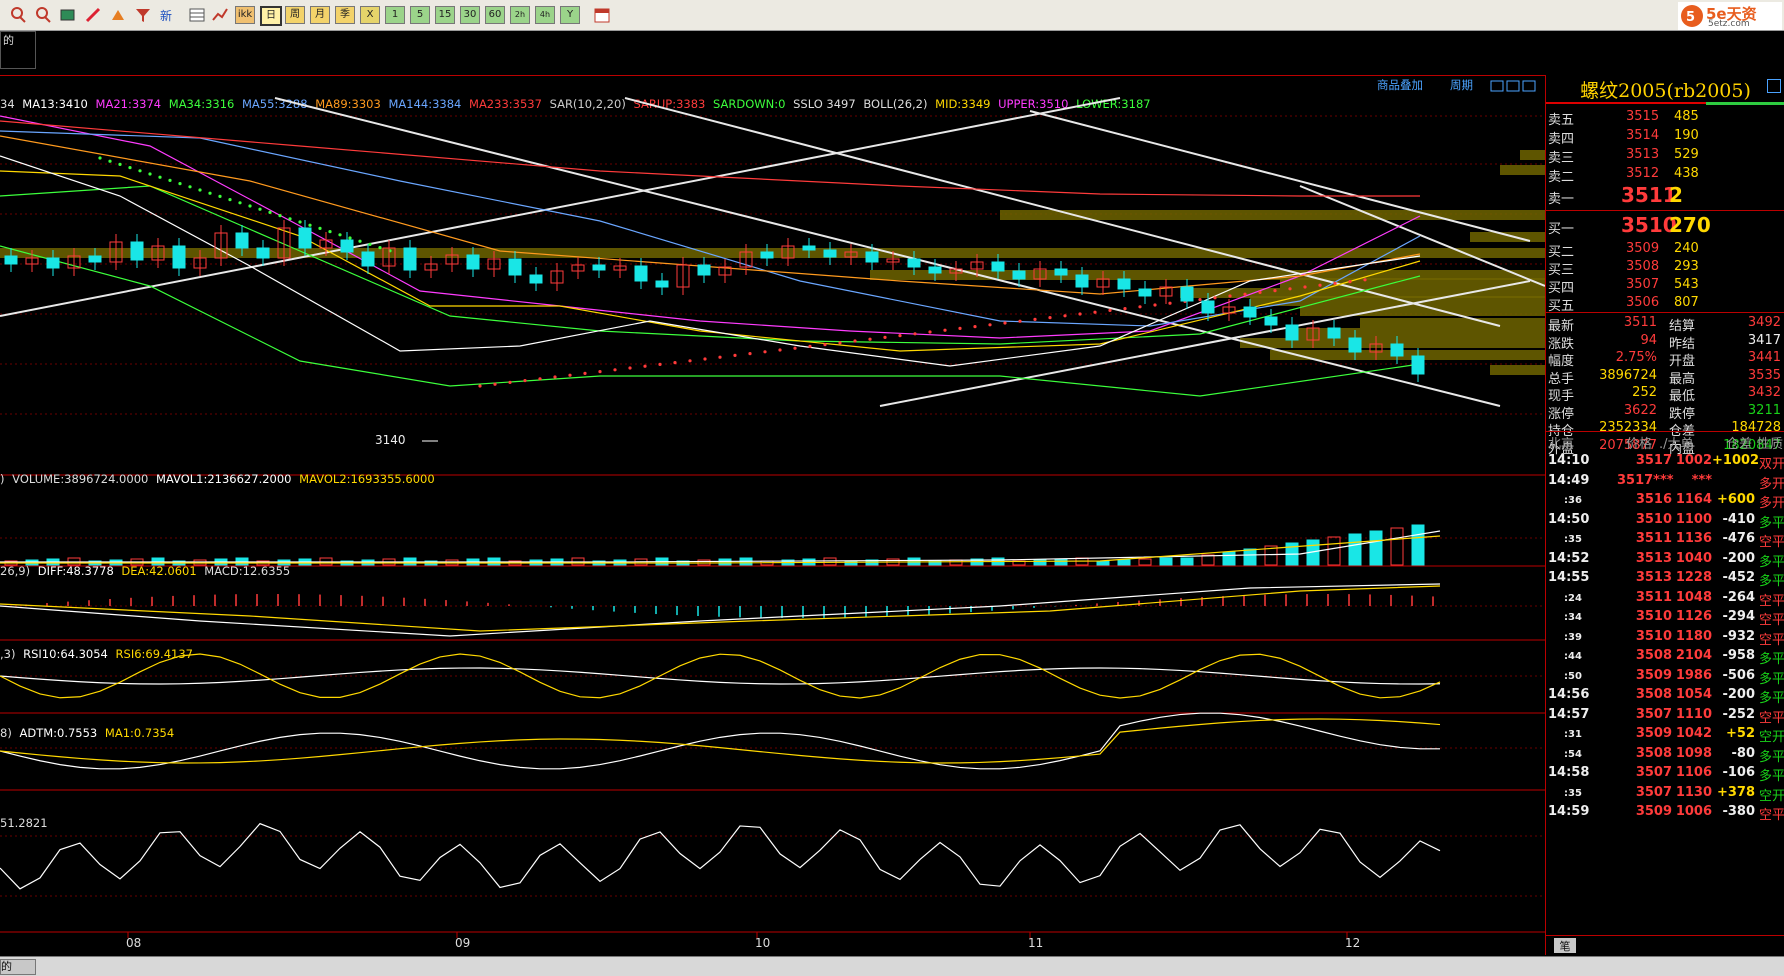  I want to click on tick-type: 双开, so click(1771, 464).